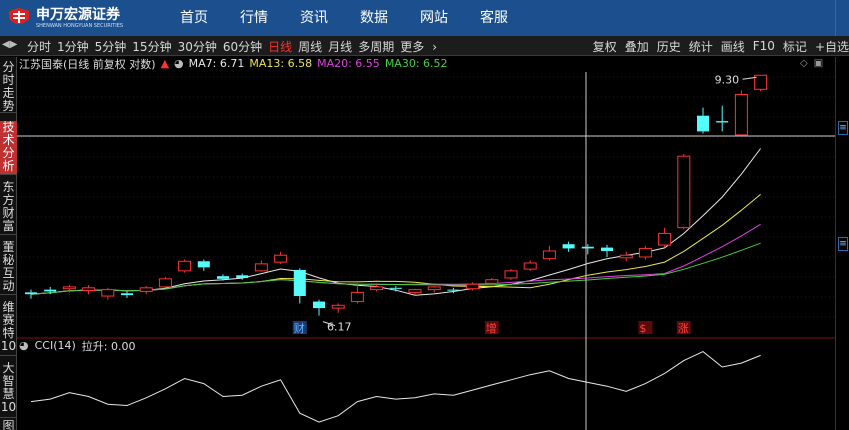 The width and height of the screenshot is (849, 430). I want to click on logo-name-en: SHENWAN HONGYUAN SECURITIES, so click(80, 25).